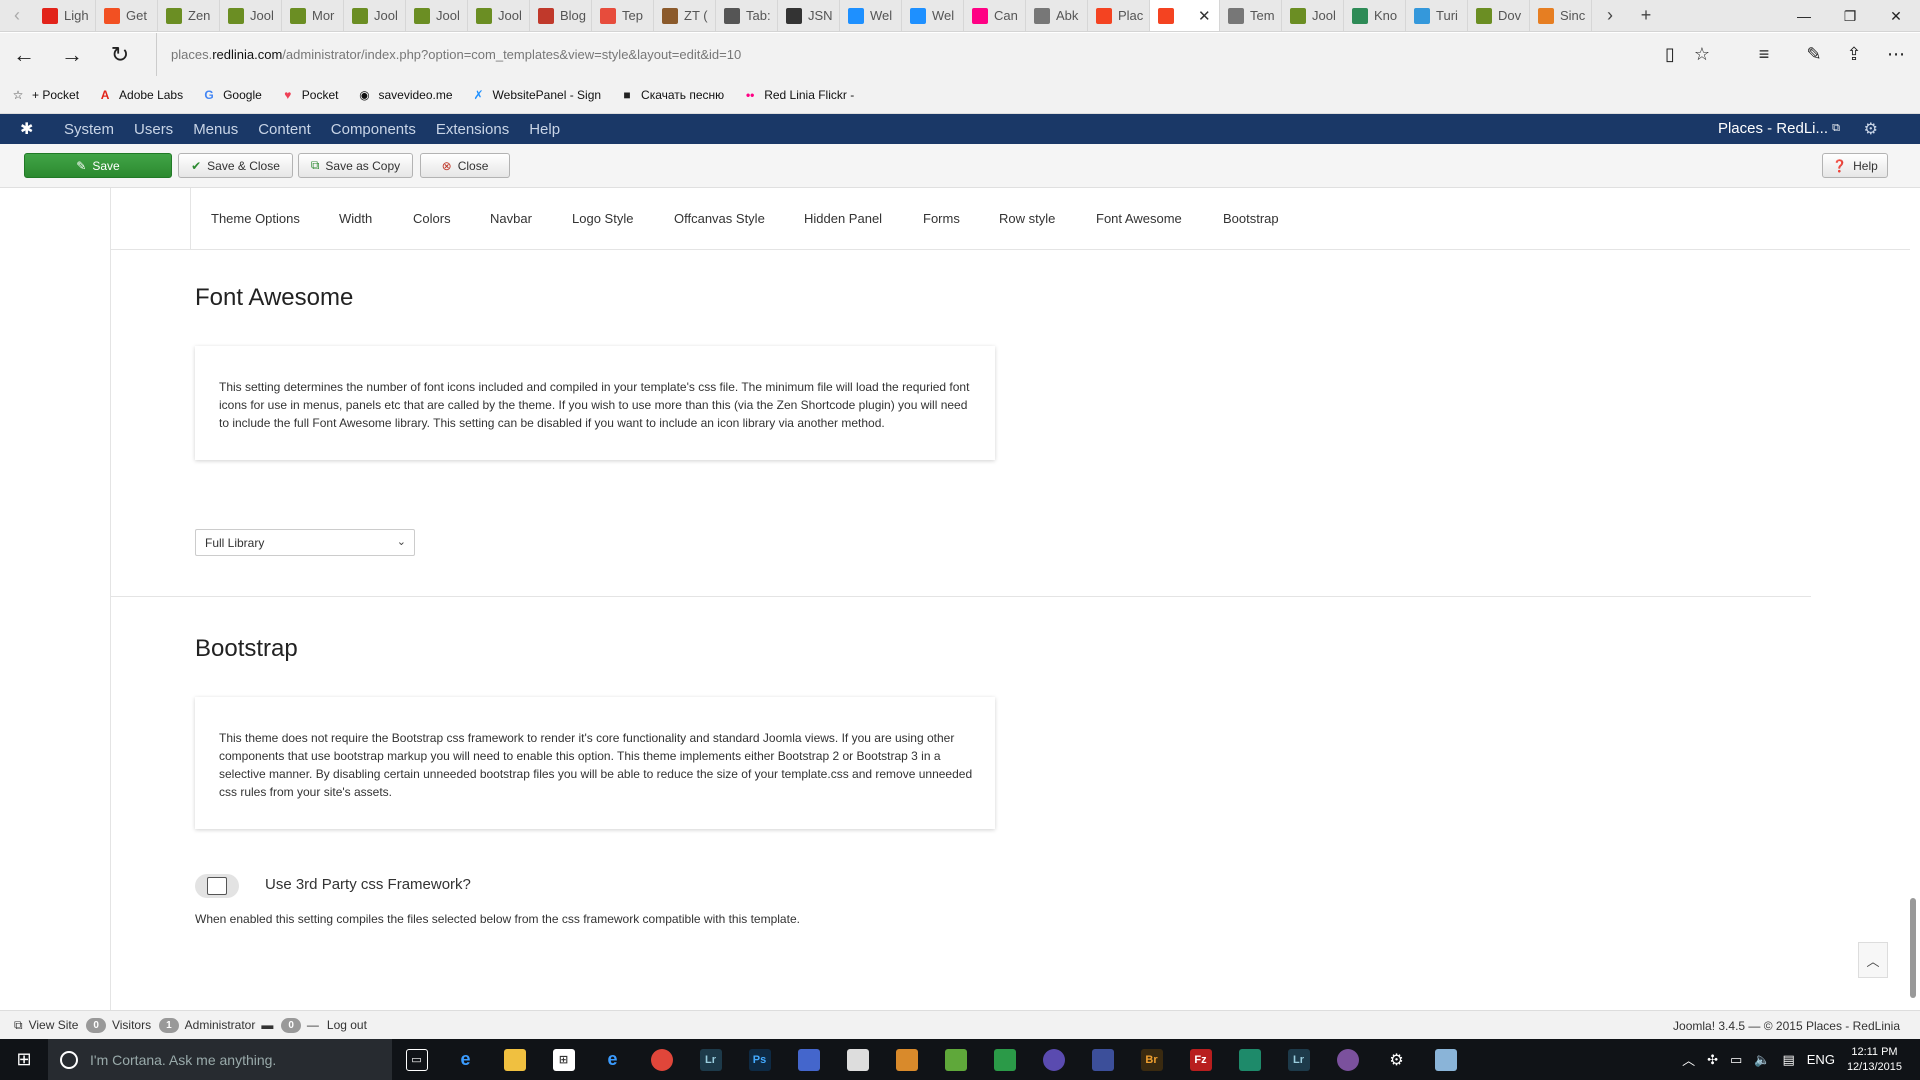  What do you see at coordinates (153, 129) in the screenshot?
I see `joomla-menu-users: Users` at bounding box center [153, 129].